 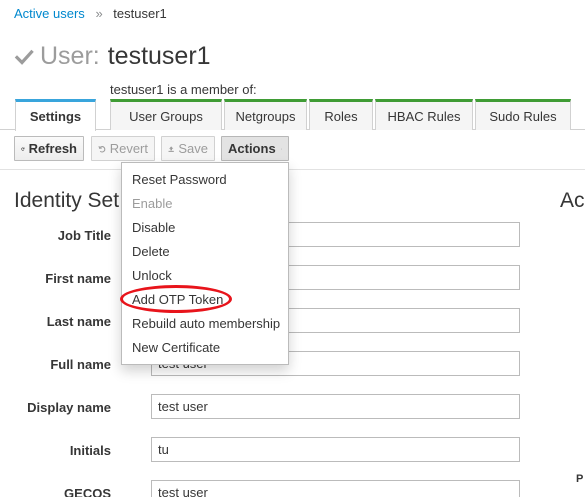 What do you see at coordinates (580, 479) in the screenshot?
I see `right-column-label-fragment: P` at bounding box center [580, 479].